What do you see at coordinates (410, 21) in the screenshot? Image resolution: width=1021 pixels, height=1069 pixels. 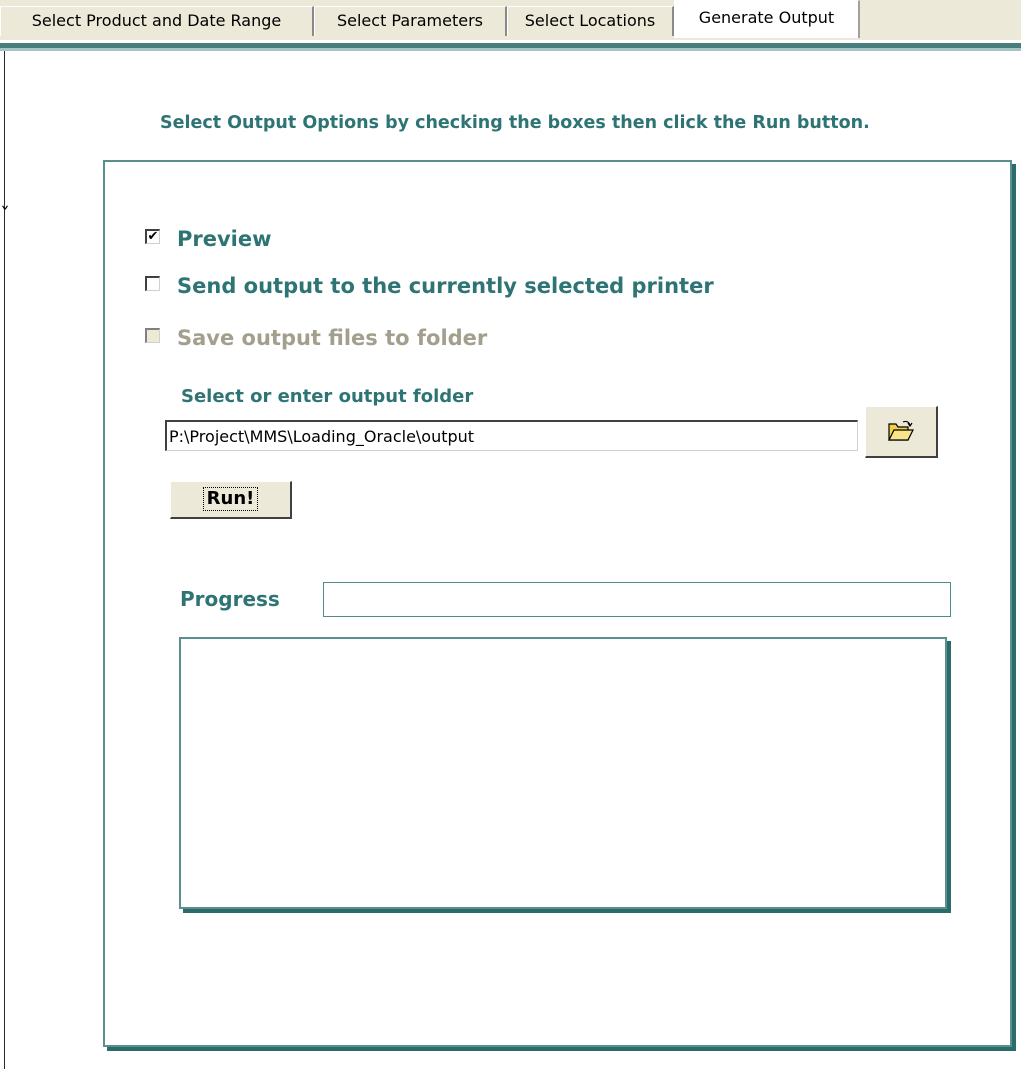 I see `tab-select-parameters: Select Parameters` at bounding box center [410, 21].